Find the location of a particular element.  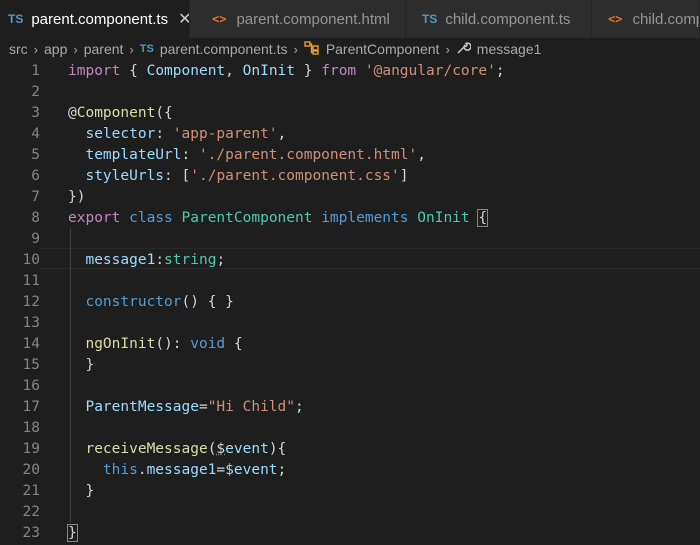

code-token: export is located at coordinates (94, 218).